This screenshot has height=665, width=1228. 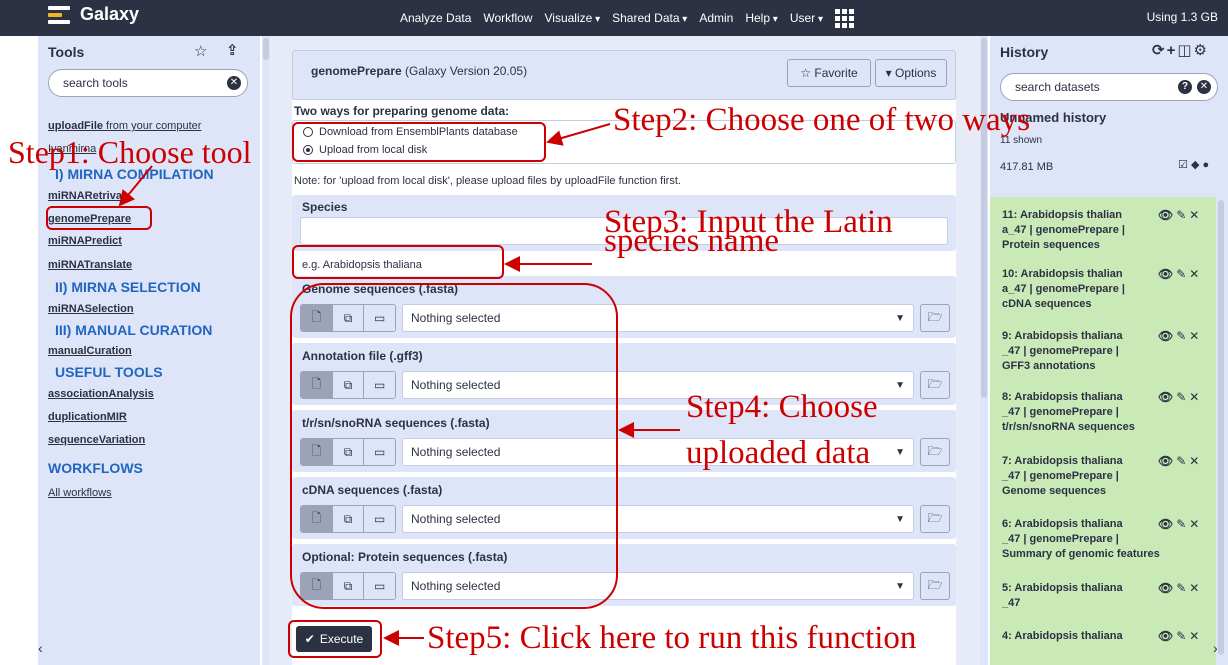 I want to click on tool-search-input: search tools ✕, so click(x=148, y=83).